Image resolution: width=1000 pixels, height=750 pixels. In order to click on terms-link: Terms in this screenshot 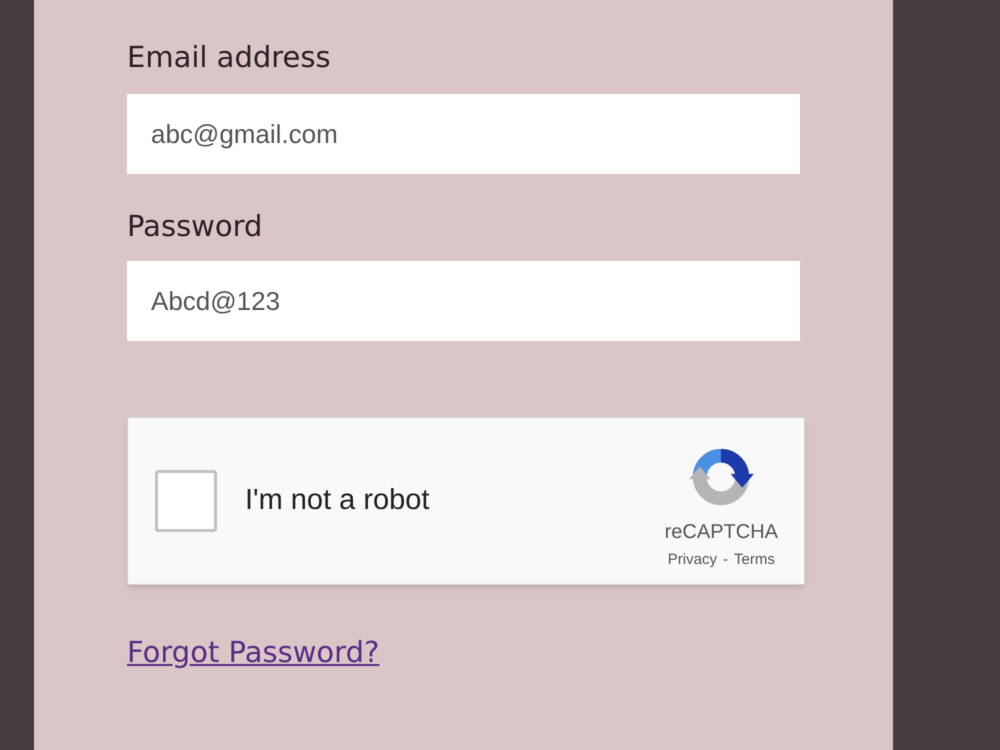, I will do `click(754, 560)`.